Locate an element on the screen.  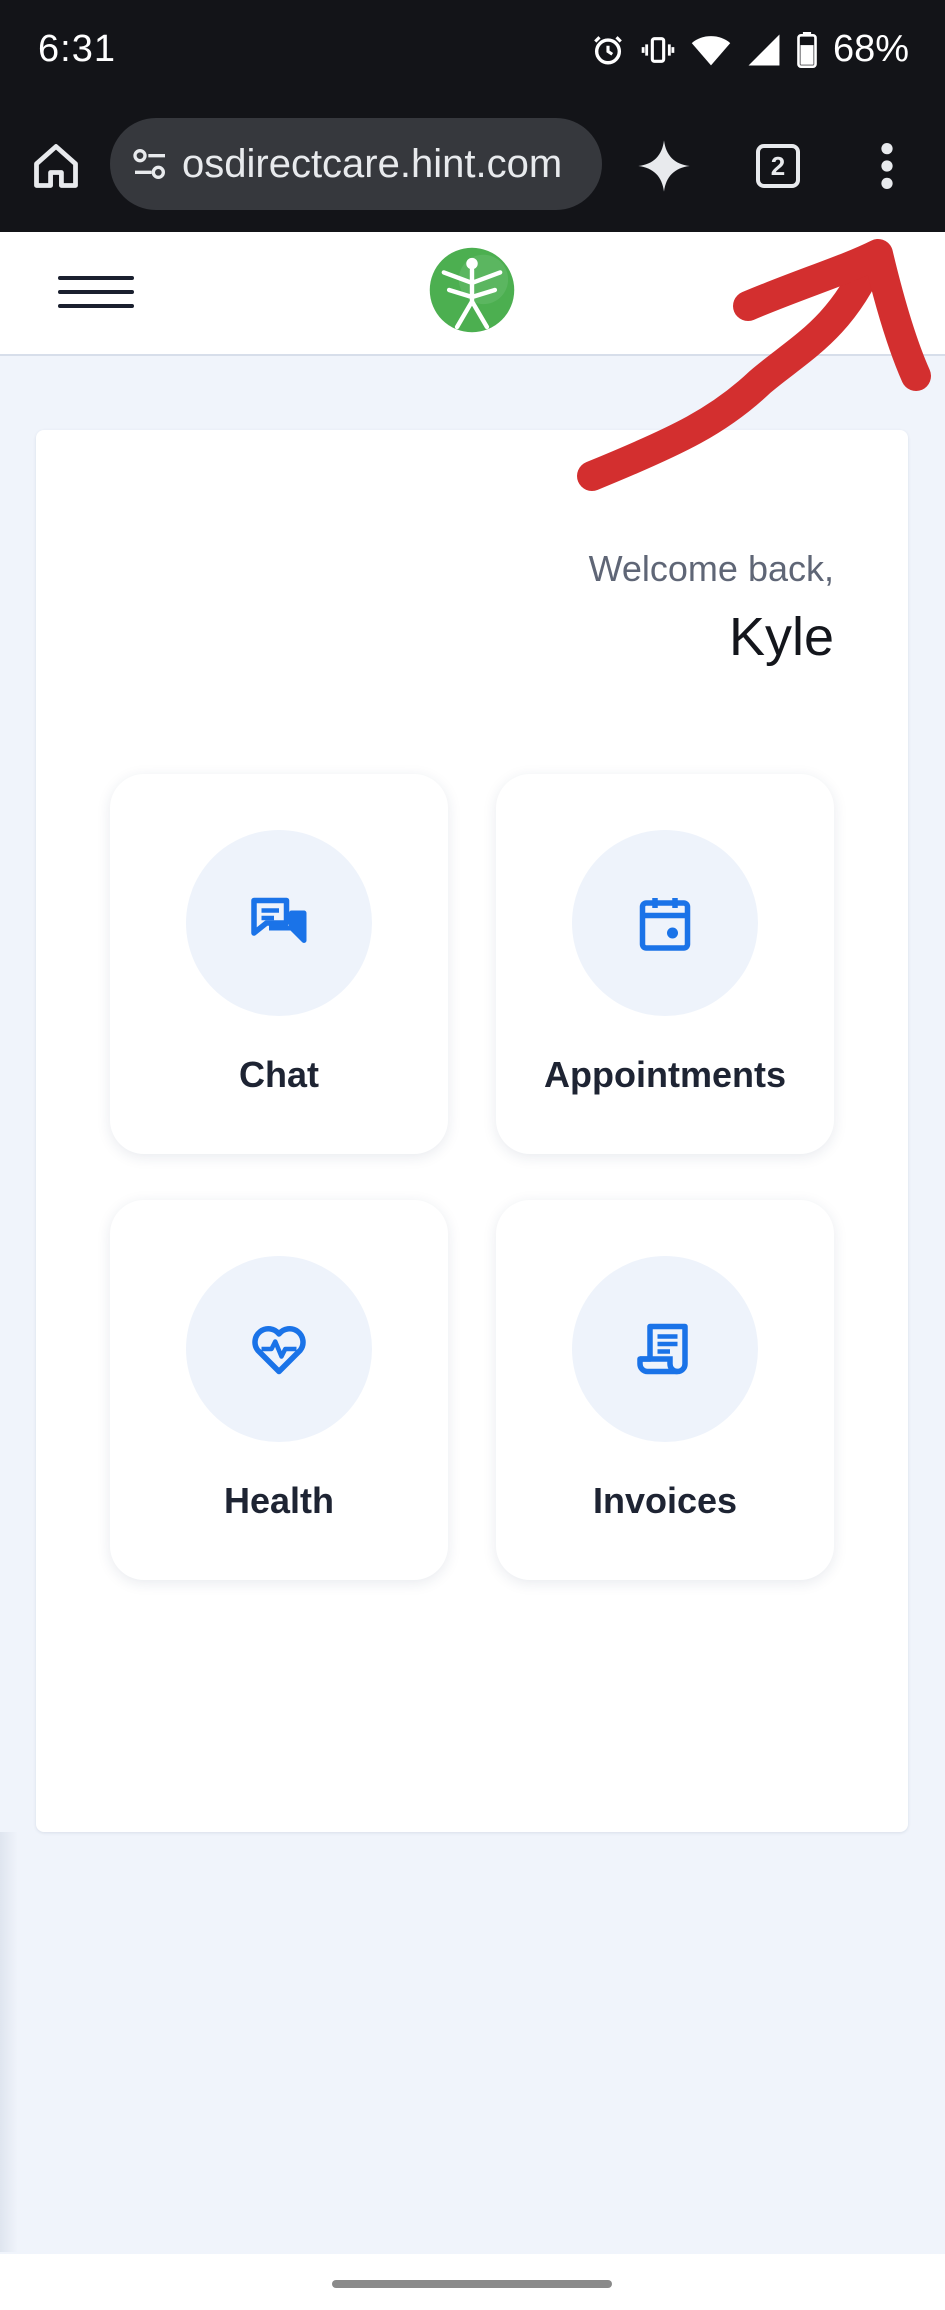
wifi-icon is located at coordinates (711, 50).